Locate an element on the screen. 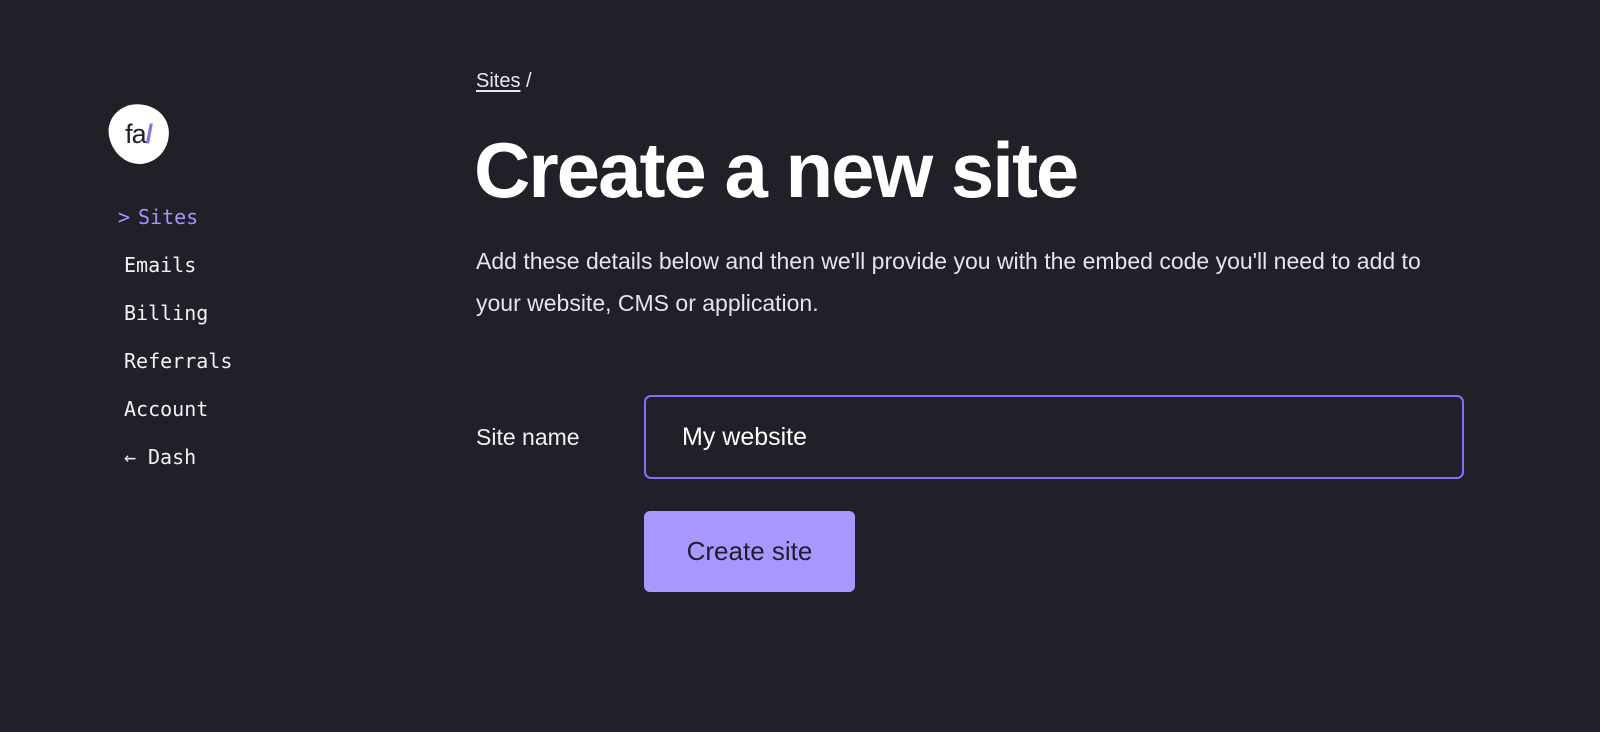 The height and width of the screenshot is (732, 1600). sidebar-item-label: Emails is located at coordinates (160, 265).